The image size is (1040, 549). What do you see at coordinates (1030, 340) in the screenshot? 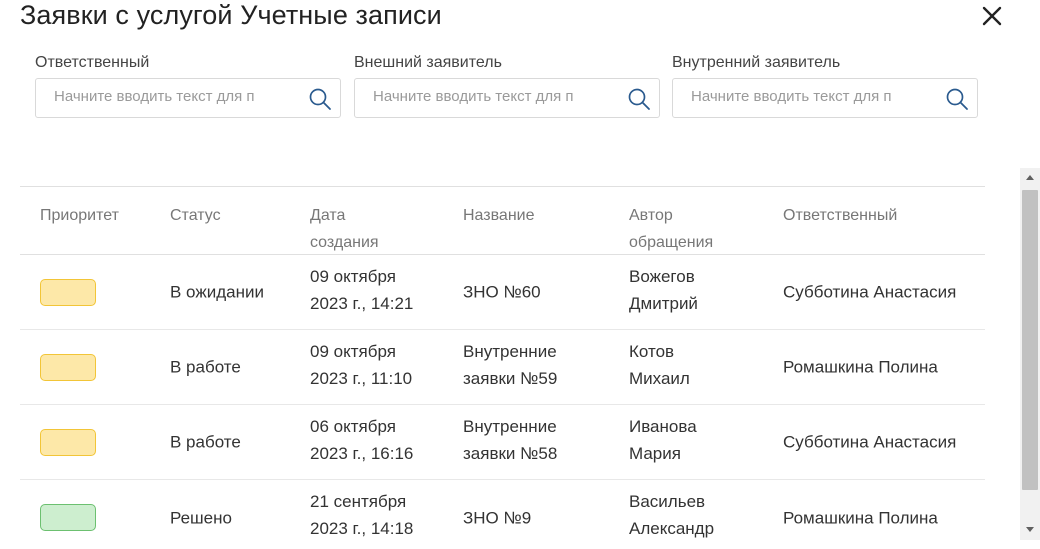
I see `scrollbar-thumb` at bounding box center [1030, 340].